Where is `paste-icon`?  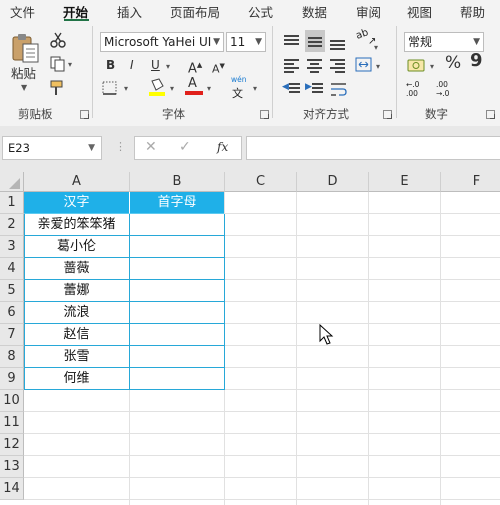
paste-icon is located at coordinates (25, 48).